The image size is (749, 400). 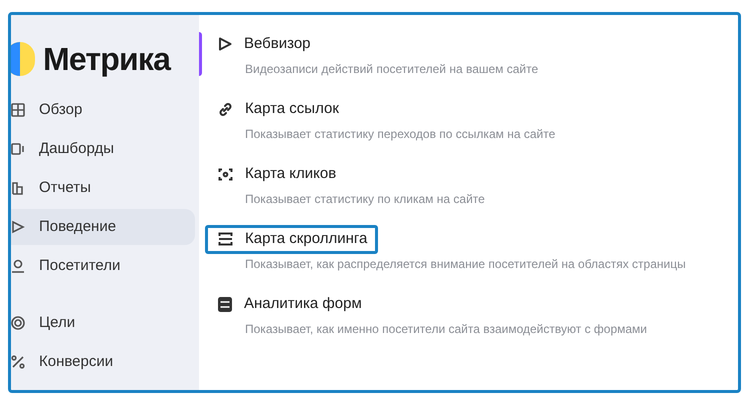 What do you see at coordinates (392, 69) in the screenshot?
I see `menu-item-description: Видеозаписи действий посетителей на вашем сайте` at bounding box center [392, 69].